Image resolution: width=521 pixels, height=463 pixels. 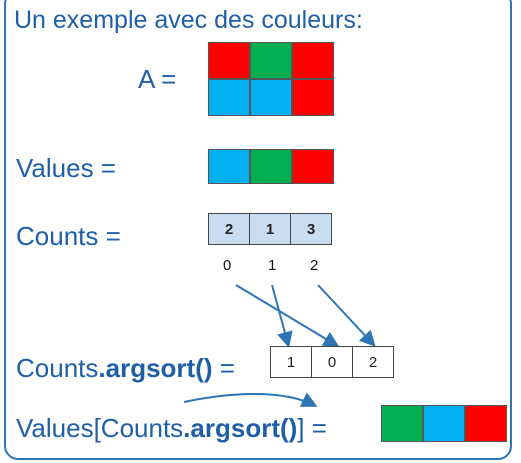 What do you see at coordinates (57, 368) in the screenshot?
I see `argsort-prefix: Counts` at bounding box center [57, 368].